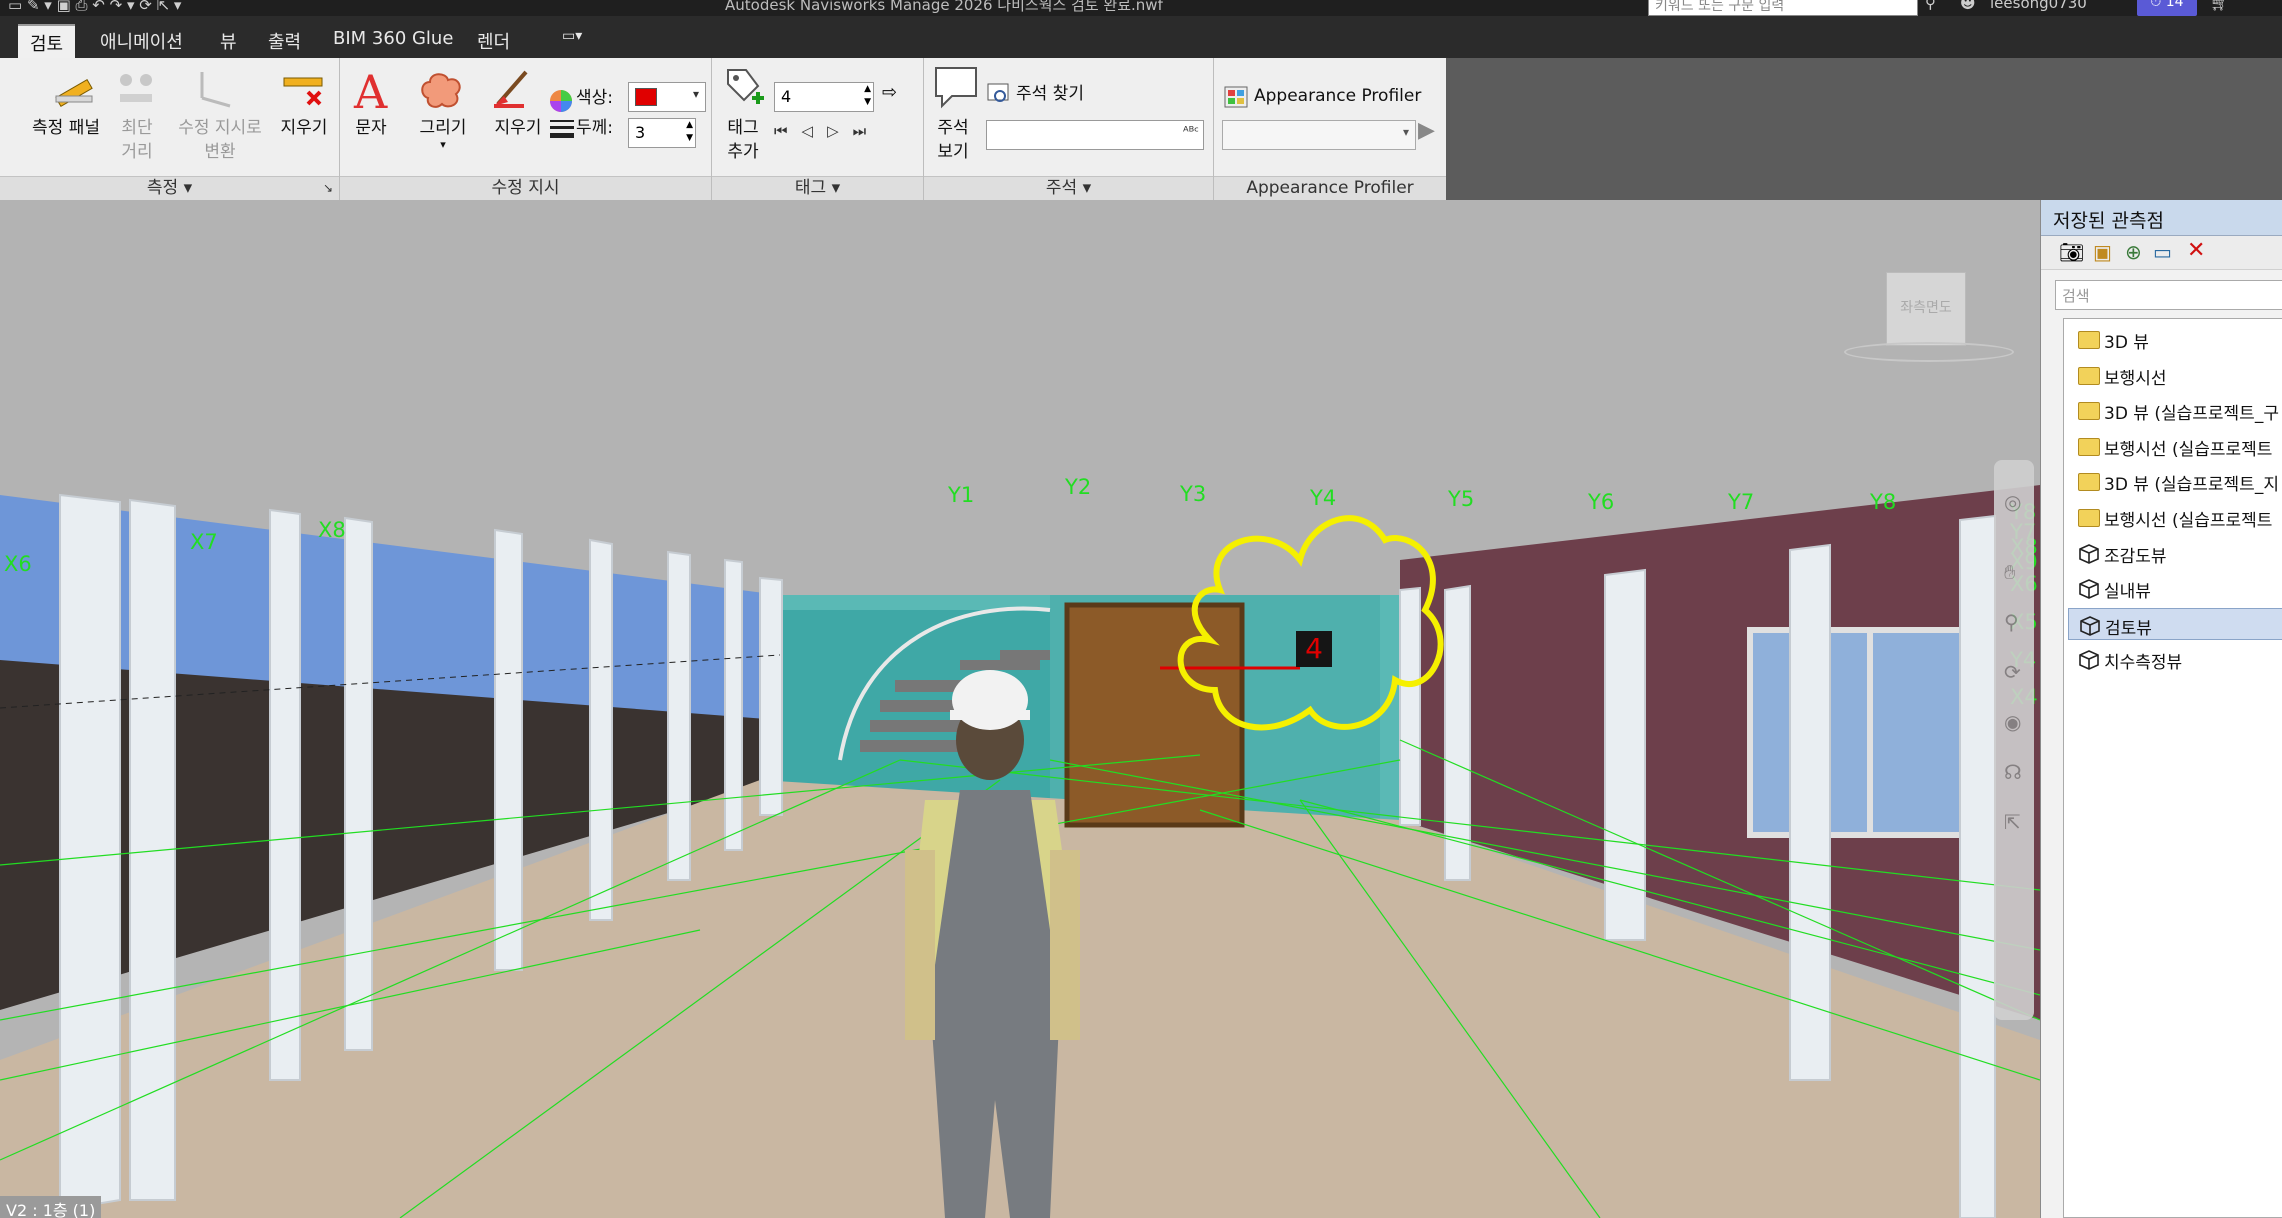 This screenshot has width=2282, height=1218. I want to click on tab-review: 검토, so click(47, 41).